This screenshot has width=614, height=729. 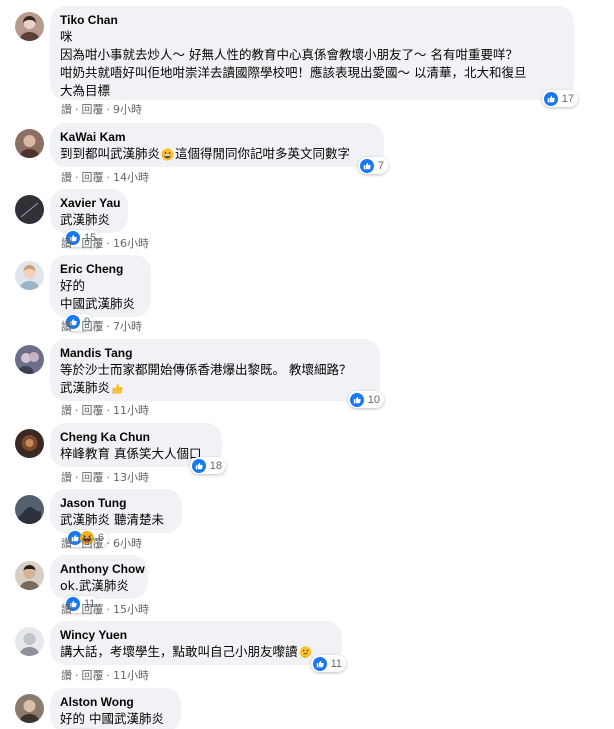 I want to click on comment-author: Xavier Yau, so click(x=90, y=203).